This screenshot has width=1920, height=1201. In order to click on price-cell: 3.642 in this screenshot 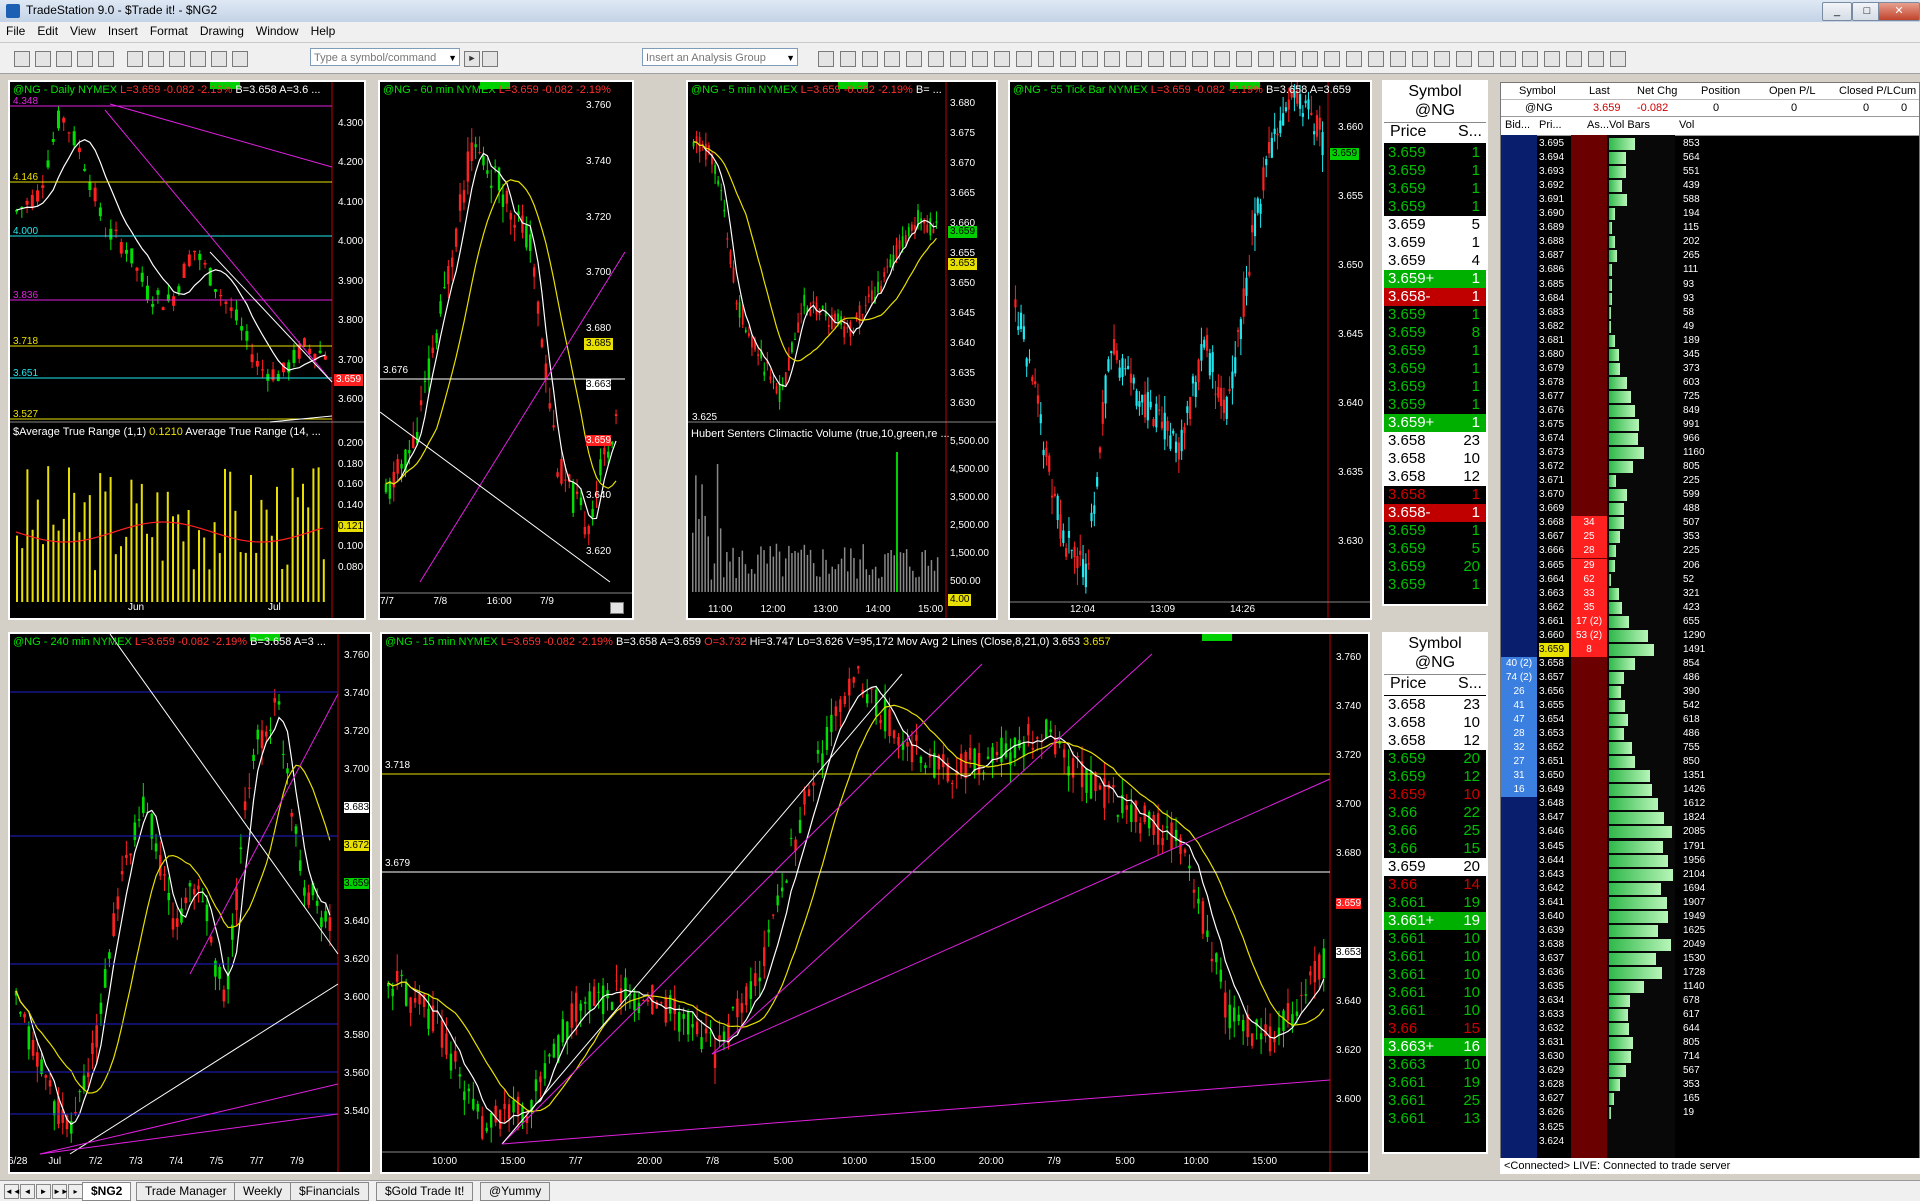, I will do `click(1554, 889)`.